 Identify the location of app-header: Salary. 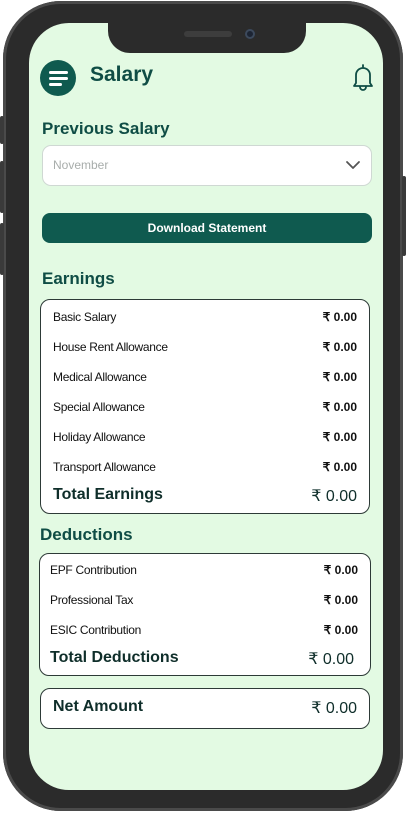
(206, 79).